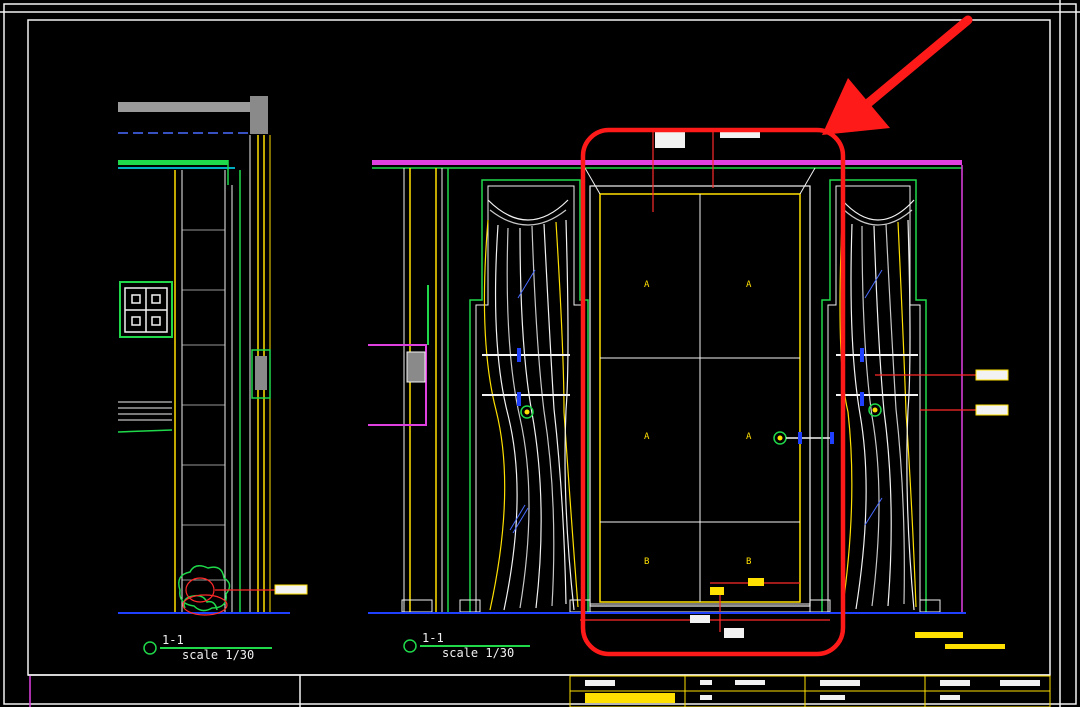 This screenshot has height=707, width=1080. What do you see at coordinates (478, 653) in the screenshot?
I see `elevation-scale: scale 1/30` at bounding box center [478, 653].